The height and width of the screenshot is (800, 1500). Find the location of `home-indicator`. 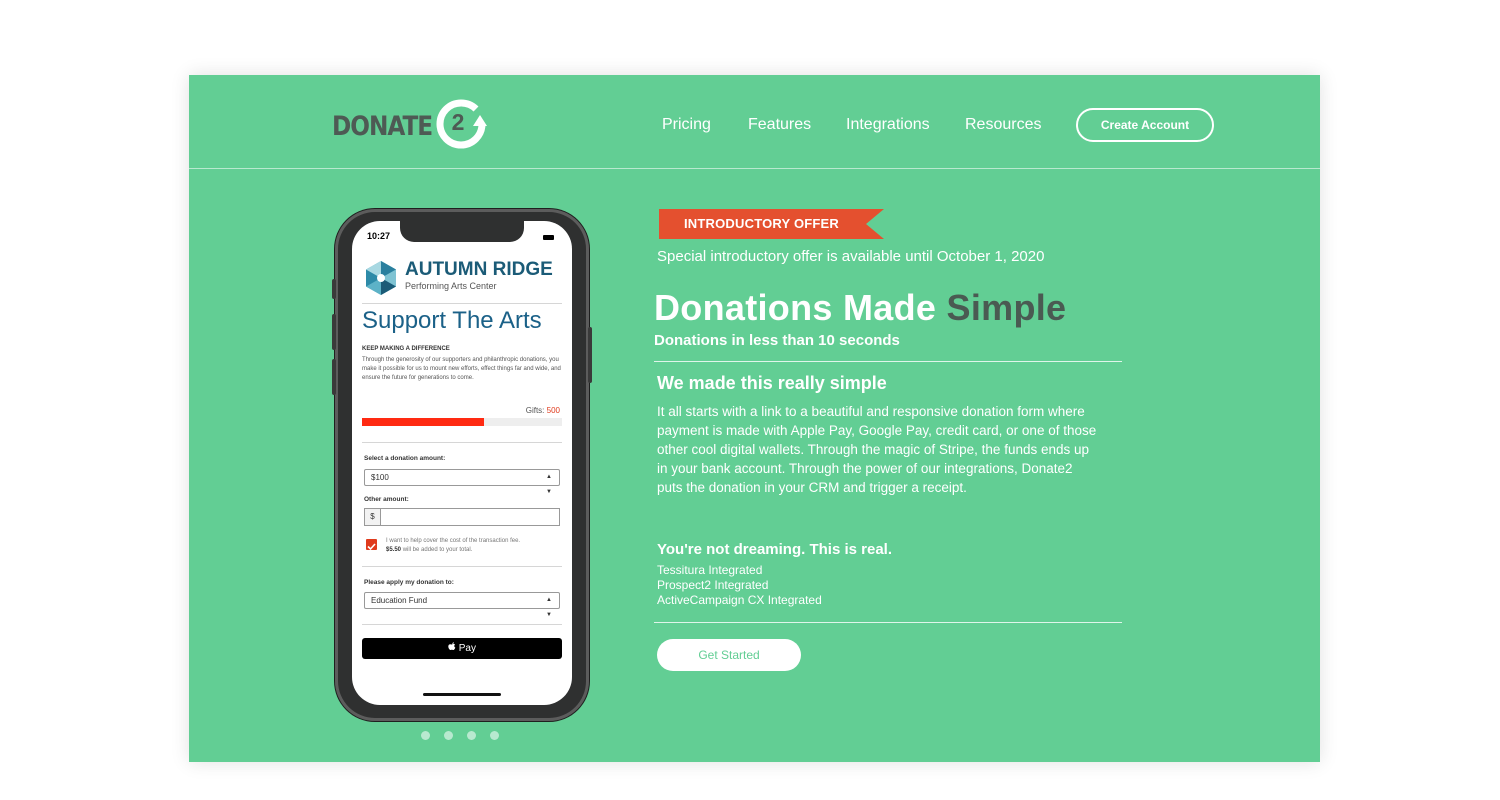

home-indicator is located at coordinates (462, 694).